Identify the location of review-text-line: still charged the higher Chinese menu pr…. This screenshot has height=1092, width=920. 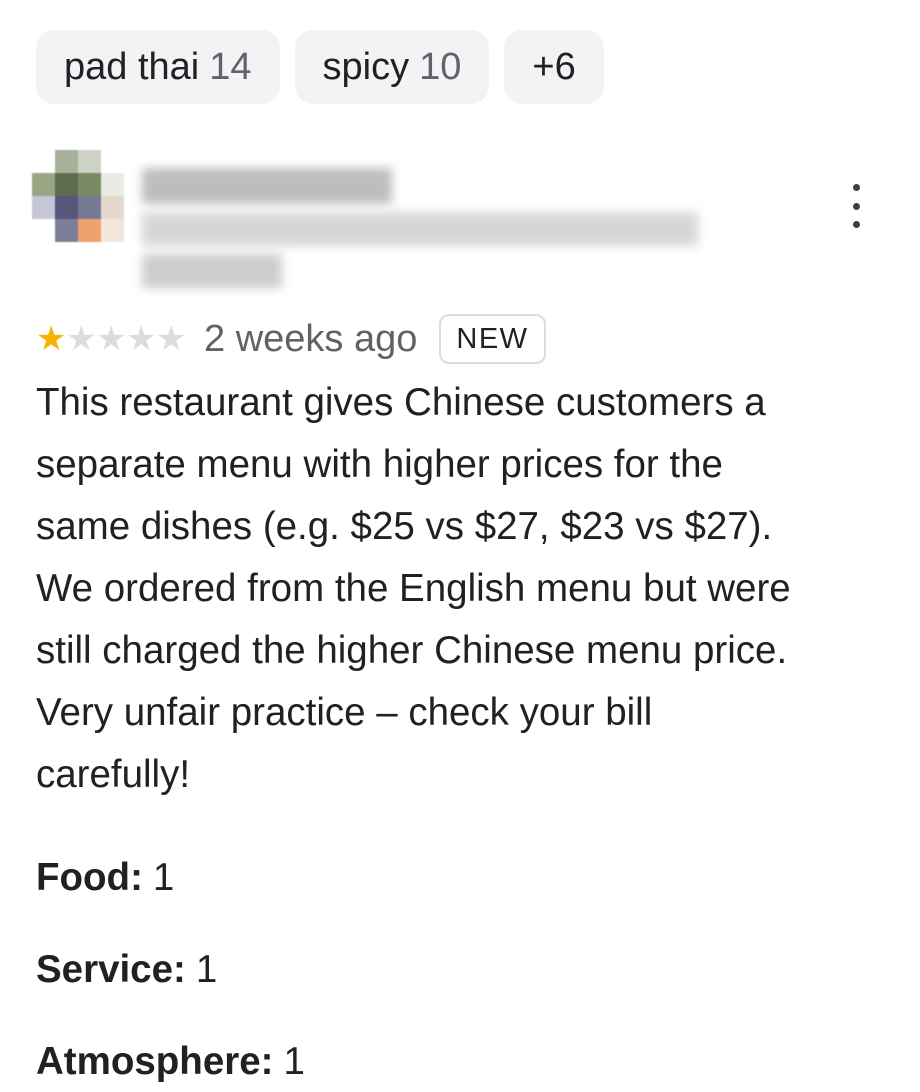
(412, 650).